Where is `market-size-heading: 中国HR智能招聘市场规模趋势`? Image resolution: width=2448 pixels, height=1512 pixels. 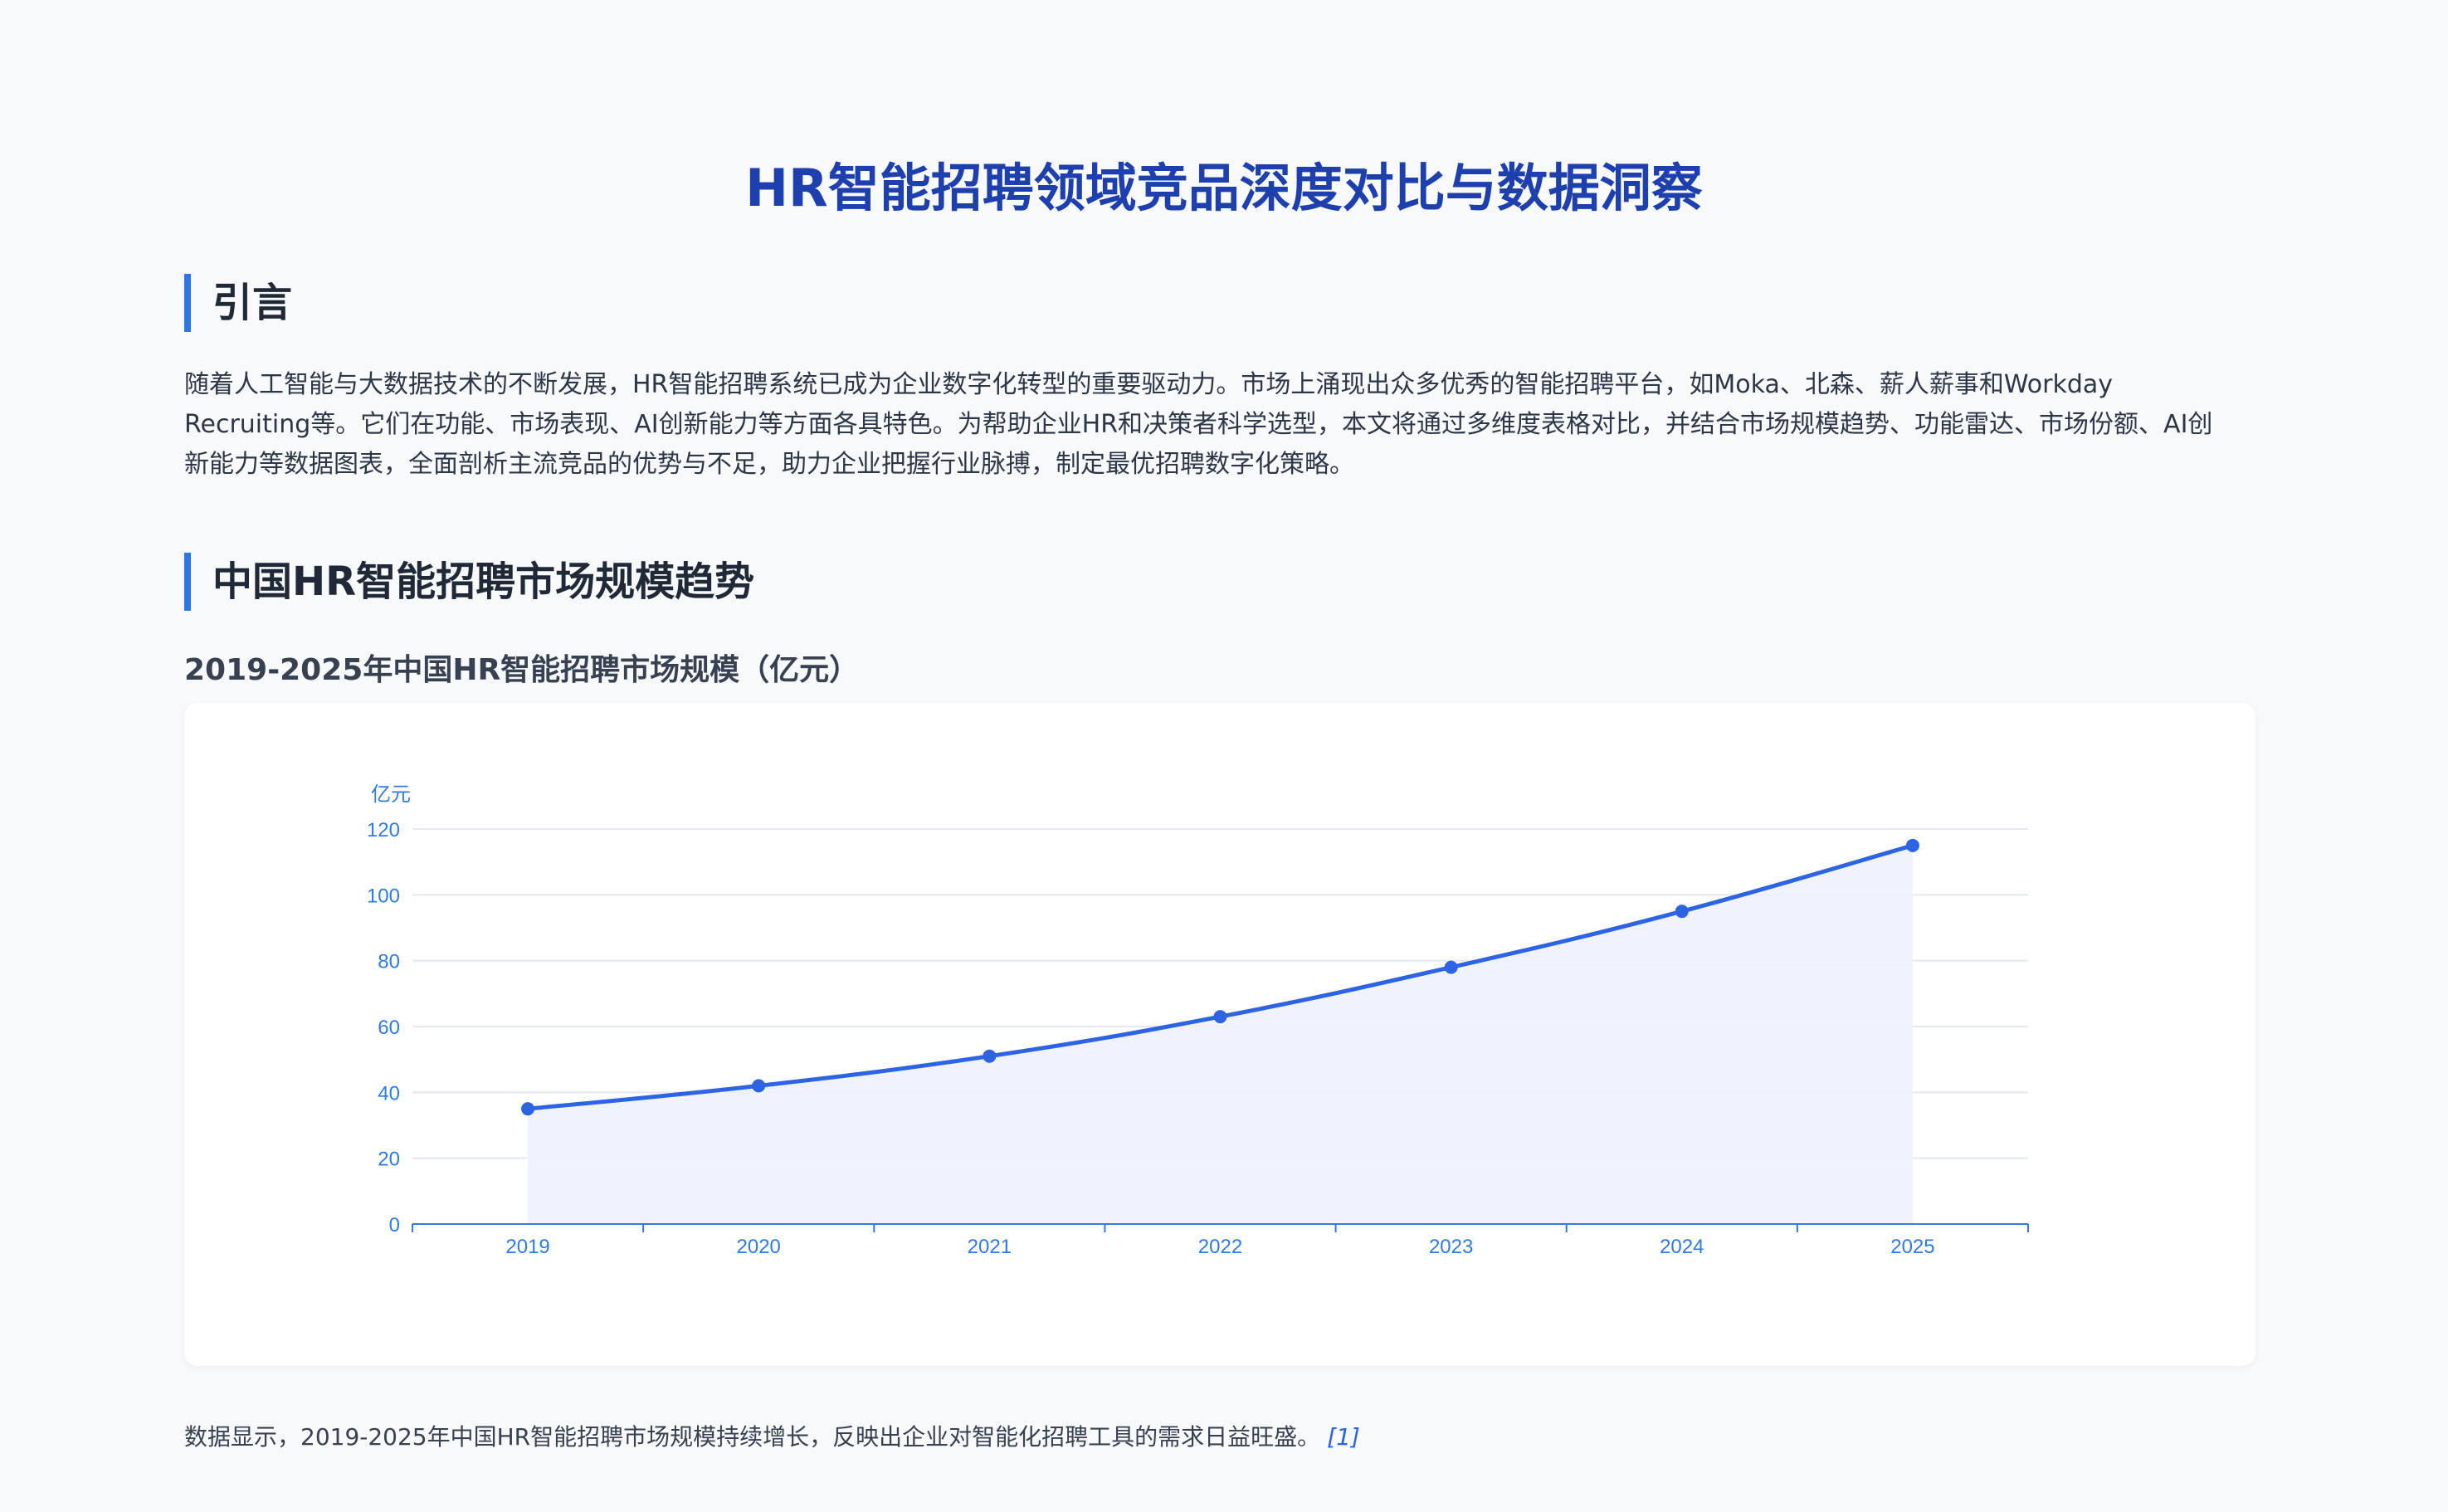
market-size-heading: 中国HR智能招聘市场规模趋势 is located at coordinates (469, 582).